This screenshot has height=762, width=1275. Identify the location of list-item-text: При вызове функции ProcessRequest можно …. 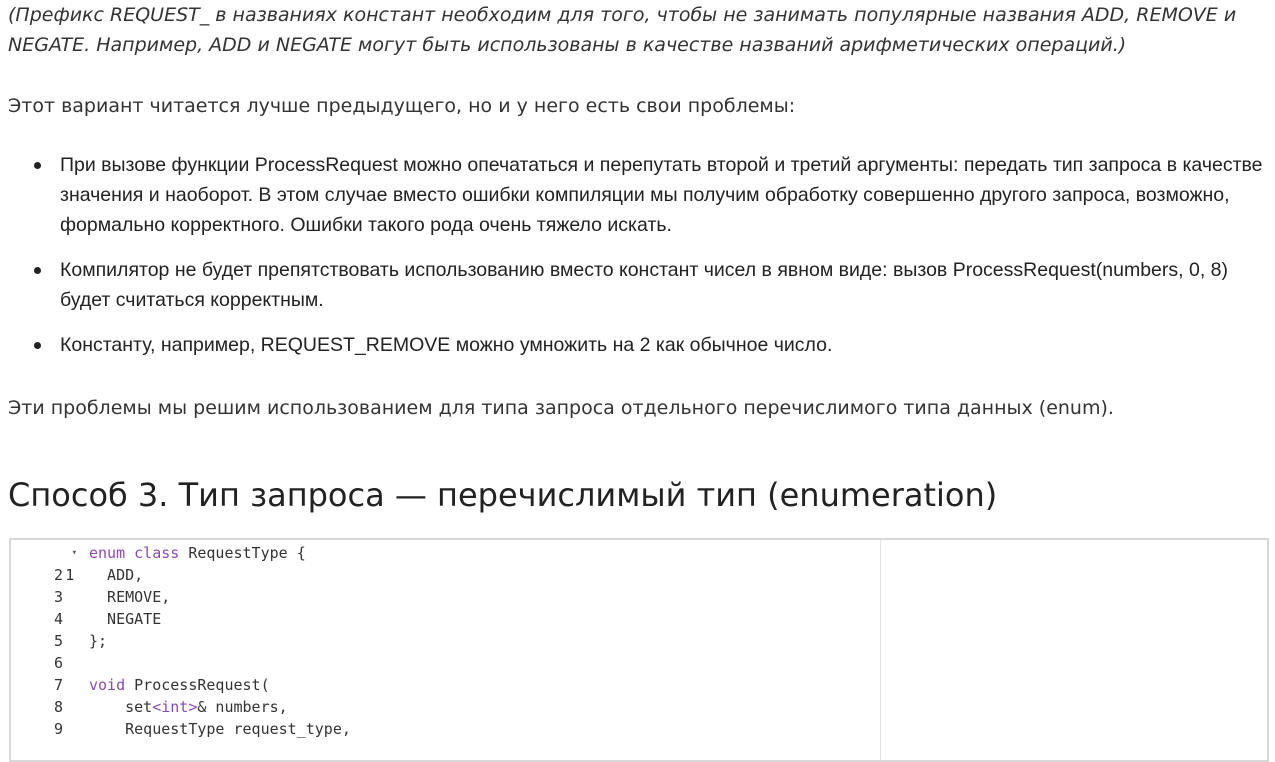
(661, 195).